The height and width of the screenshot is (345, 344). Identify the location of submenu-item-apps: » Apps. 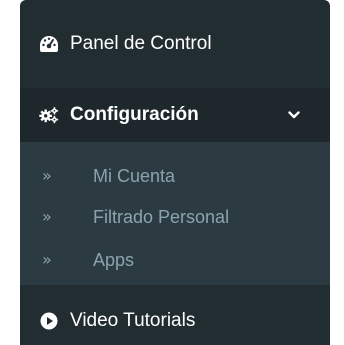
(175, 260).